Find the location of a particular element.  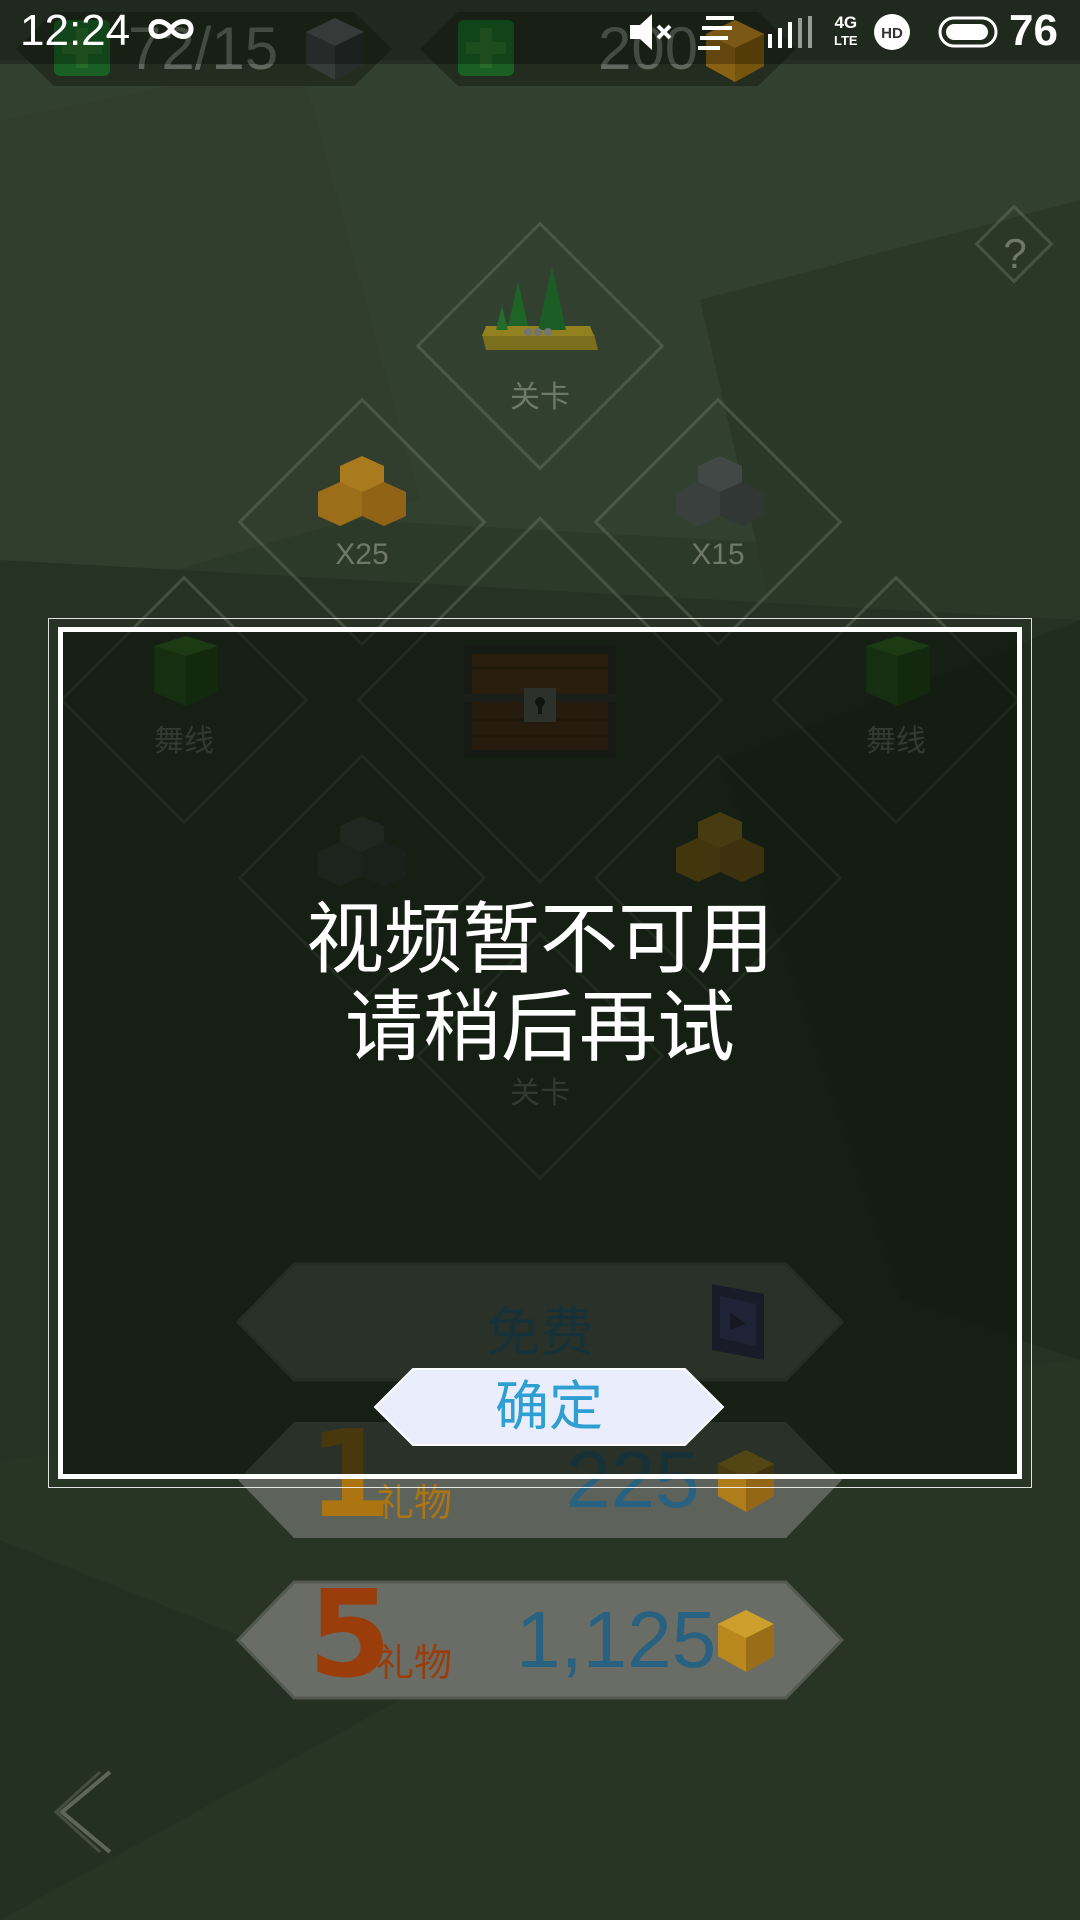

ok-button: 确定 is located at coordinates (549, 1407).